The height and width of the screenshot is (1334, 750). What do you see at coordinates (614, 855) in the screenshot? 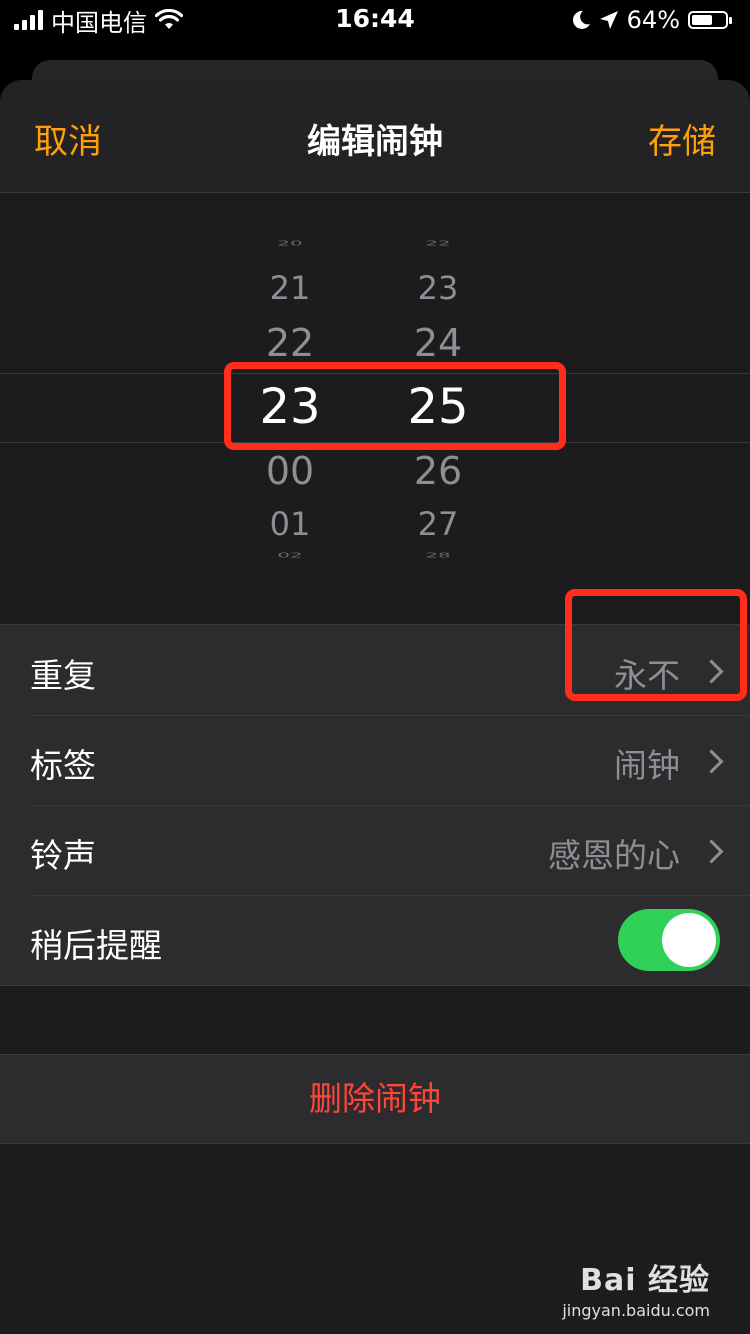
I see `sound-value: 感恩的心` at bounding box center [614, 855].